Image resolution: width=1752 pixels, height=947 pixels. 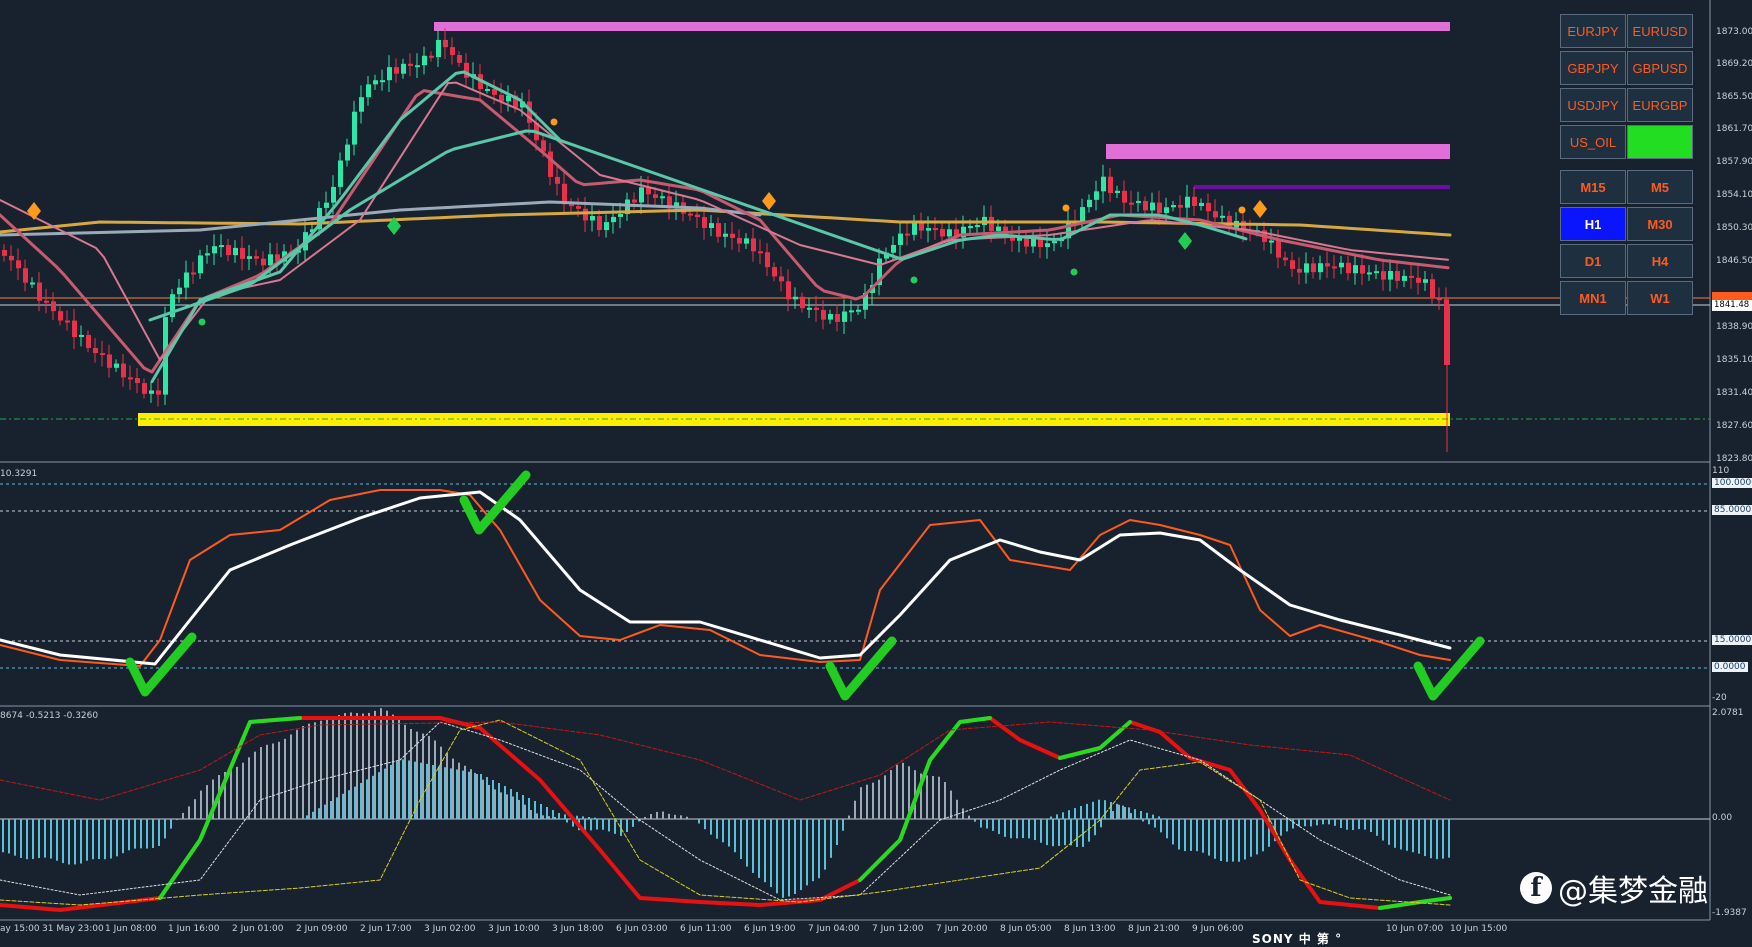 What do you see at coordinates (1660, 31) in the screenshot?
I see `symbol-button-eurusd: EURUSD` at bounding box center [1660, 31].